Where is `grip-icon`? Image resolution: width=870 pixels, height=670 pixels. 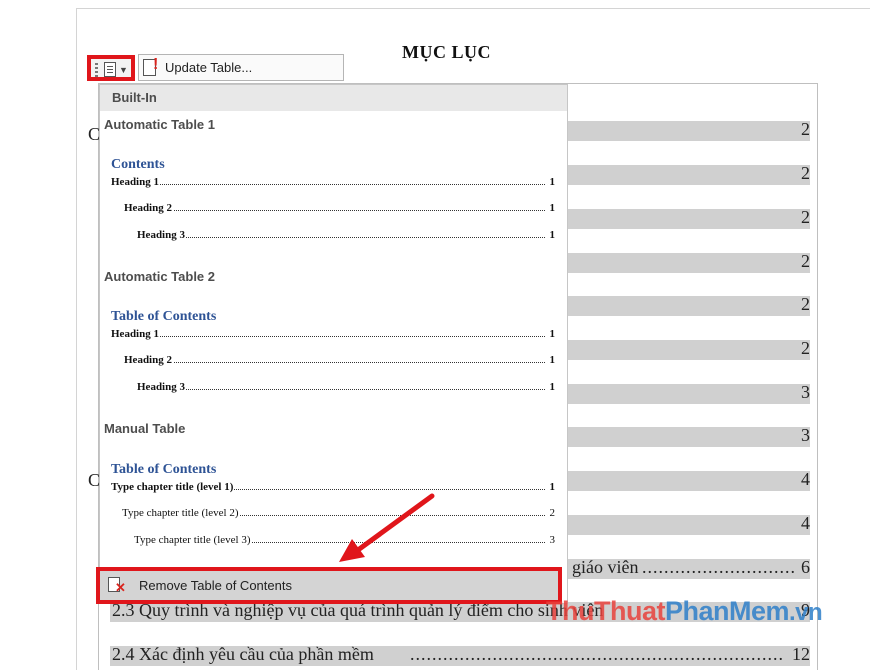 grip-icon is located at coordinates (96, 70).